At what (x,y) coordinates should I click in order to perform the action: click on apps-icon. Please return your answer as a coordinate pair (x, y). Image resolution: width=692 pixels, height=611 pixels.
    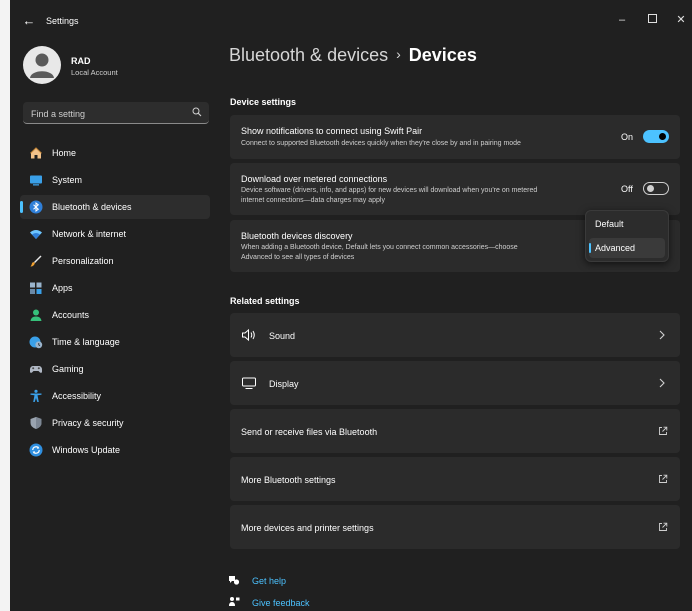
    Looking at the image, I should click on (36, 288).